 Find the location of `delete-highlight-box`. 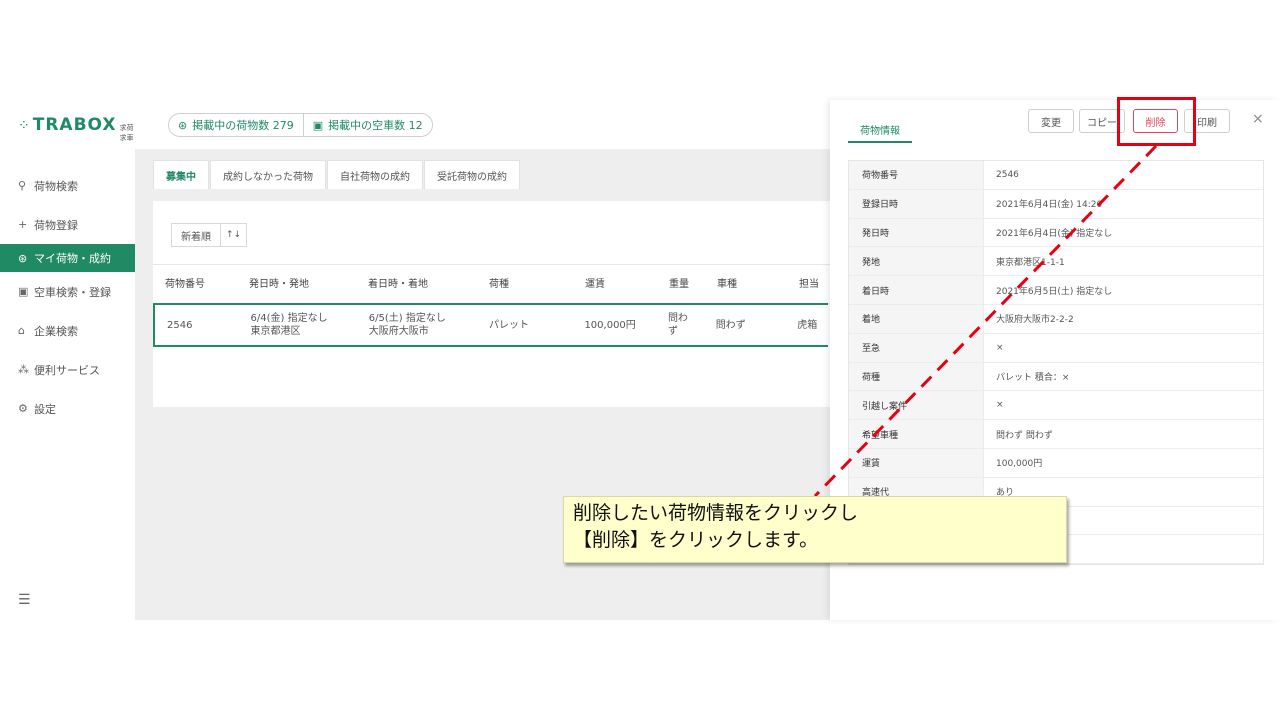

delete-highlight-box is located at coordinates (1156, 121).